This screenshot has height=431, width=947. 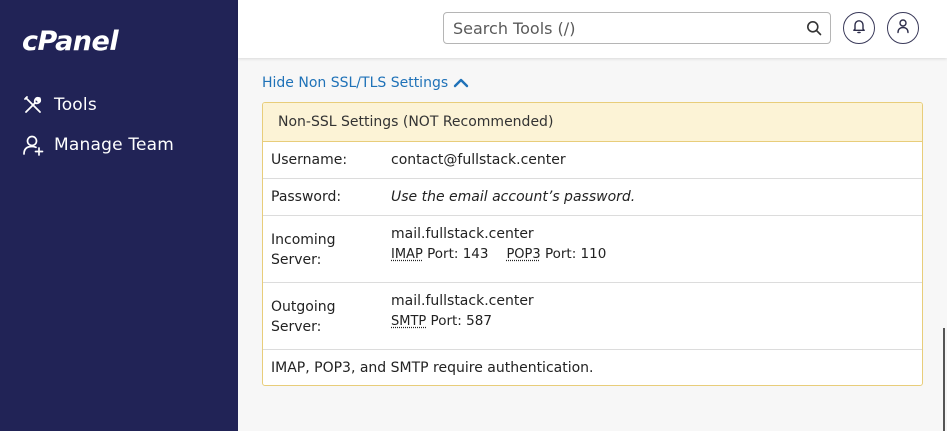 What do you see at coordinates (513, 197) in the screenshot?
I see `password-value: Use the email account’s password.` at bounding box center [513, 197].